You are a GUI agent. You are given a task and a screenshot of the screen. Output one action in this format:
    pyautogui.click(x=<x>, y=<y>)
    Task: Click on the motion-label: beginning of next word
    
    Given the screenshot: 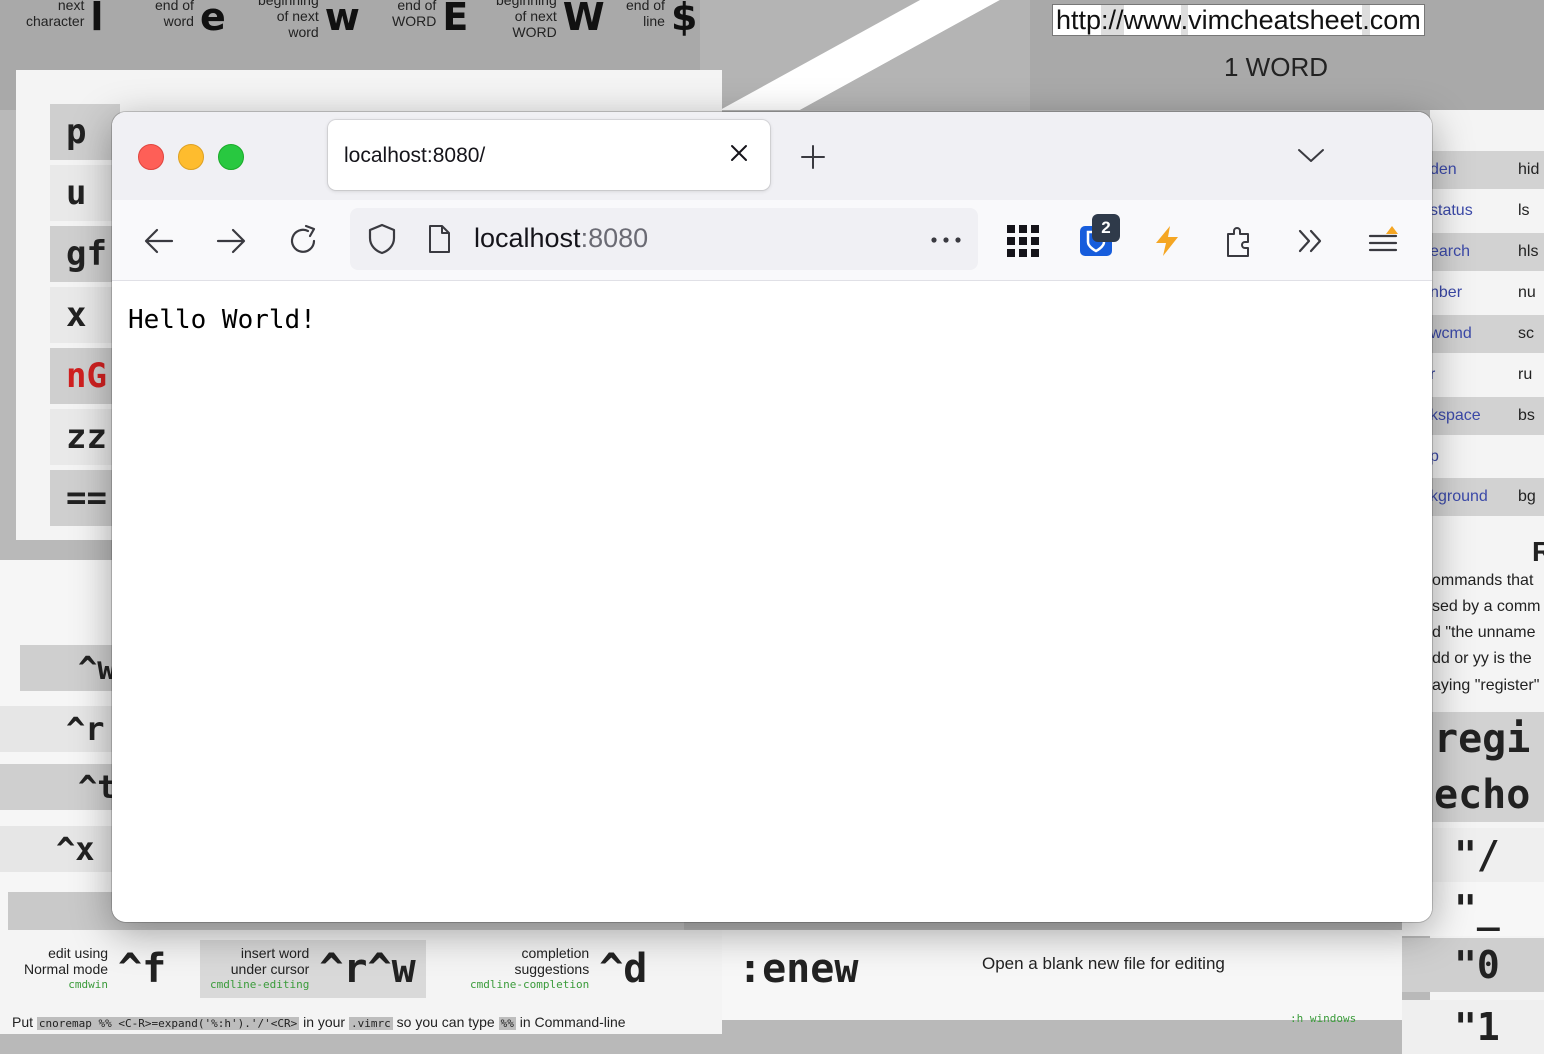 What is the action you would take?
    pyautogui.click(x=288, y=20)
    